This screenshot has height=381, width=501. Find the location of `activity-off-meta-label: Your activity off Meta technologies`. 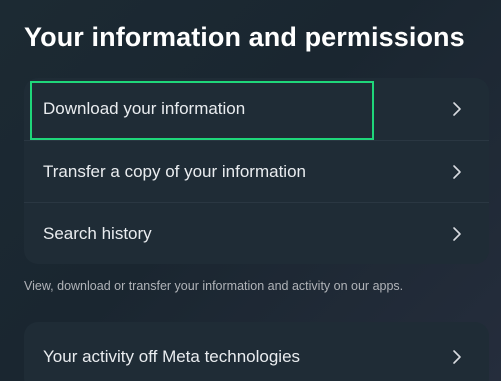

activity-off-meta-label: Your activity off Meta technologies is located at coordinates (172, 356).